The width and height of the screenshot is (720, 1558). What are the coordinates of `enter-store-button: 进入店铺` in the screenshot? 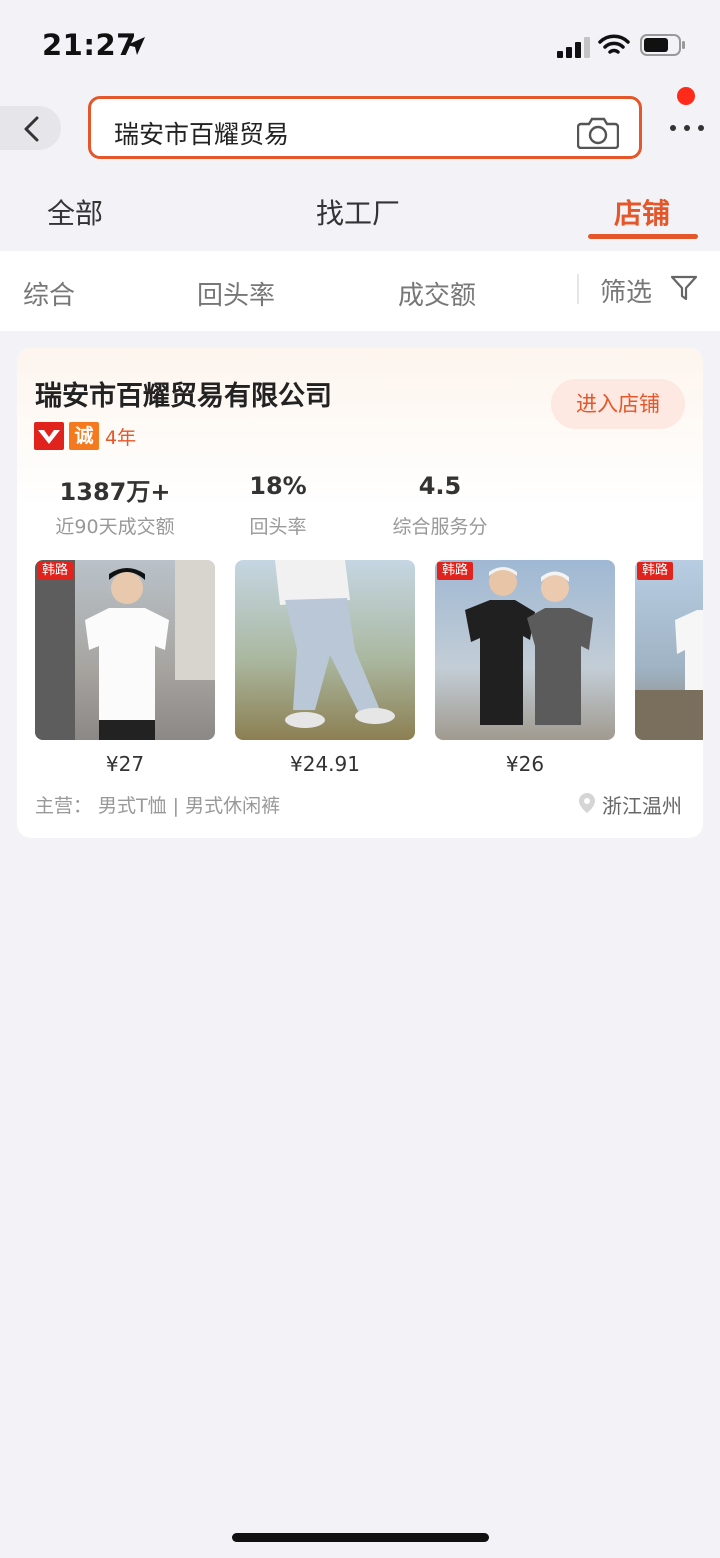 It's located at (618, 404).